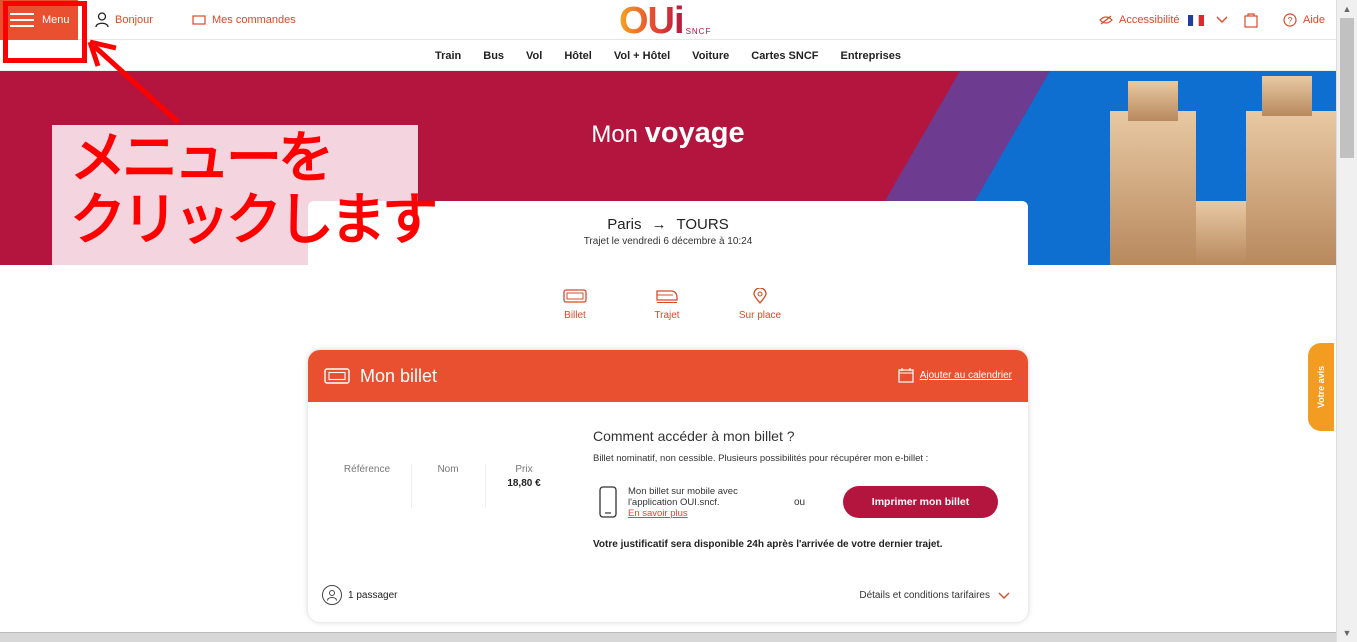  What do you see at coordinates (667, 315) in the screenshot?
I see `tab-trajet-label: Trajet` at bounding box center [667, 315].